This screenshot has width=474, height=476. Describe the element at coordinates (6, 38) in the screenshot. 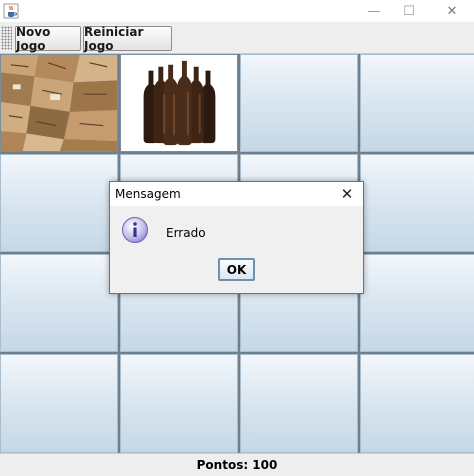

I see `toolbar-grip-handle` at that location.